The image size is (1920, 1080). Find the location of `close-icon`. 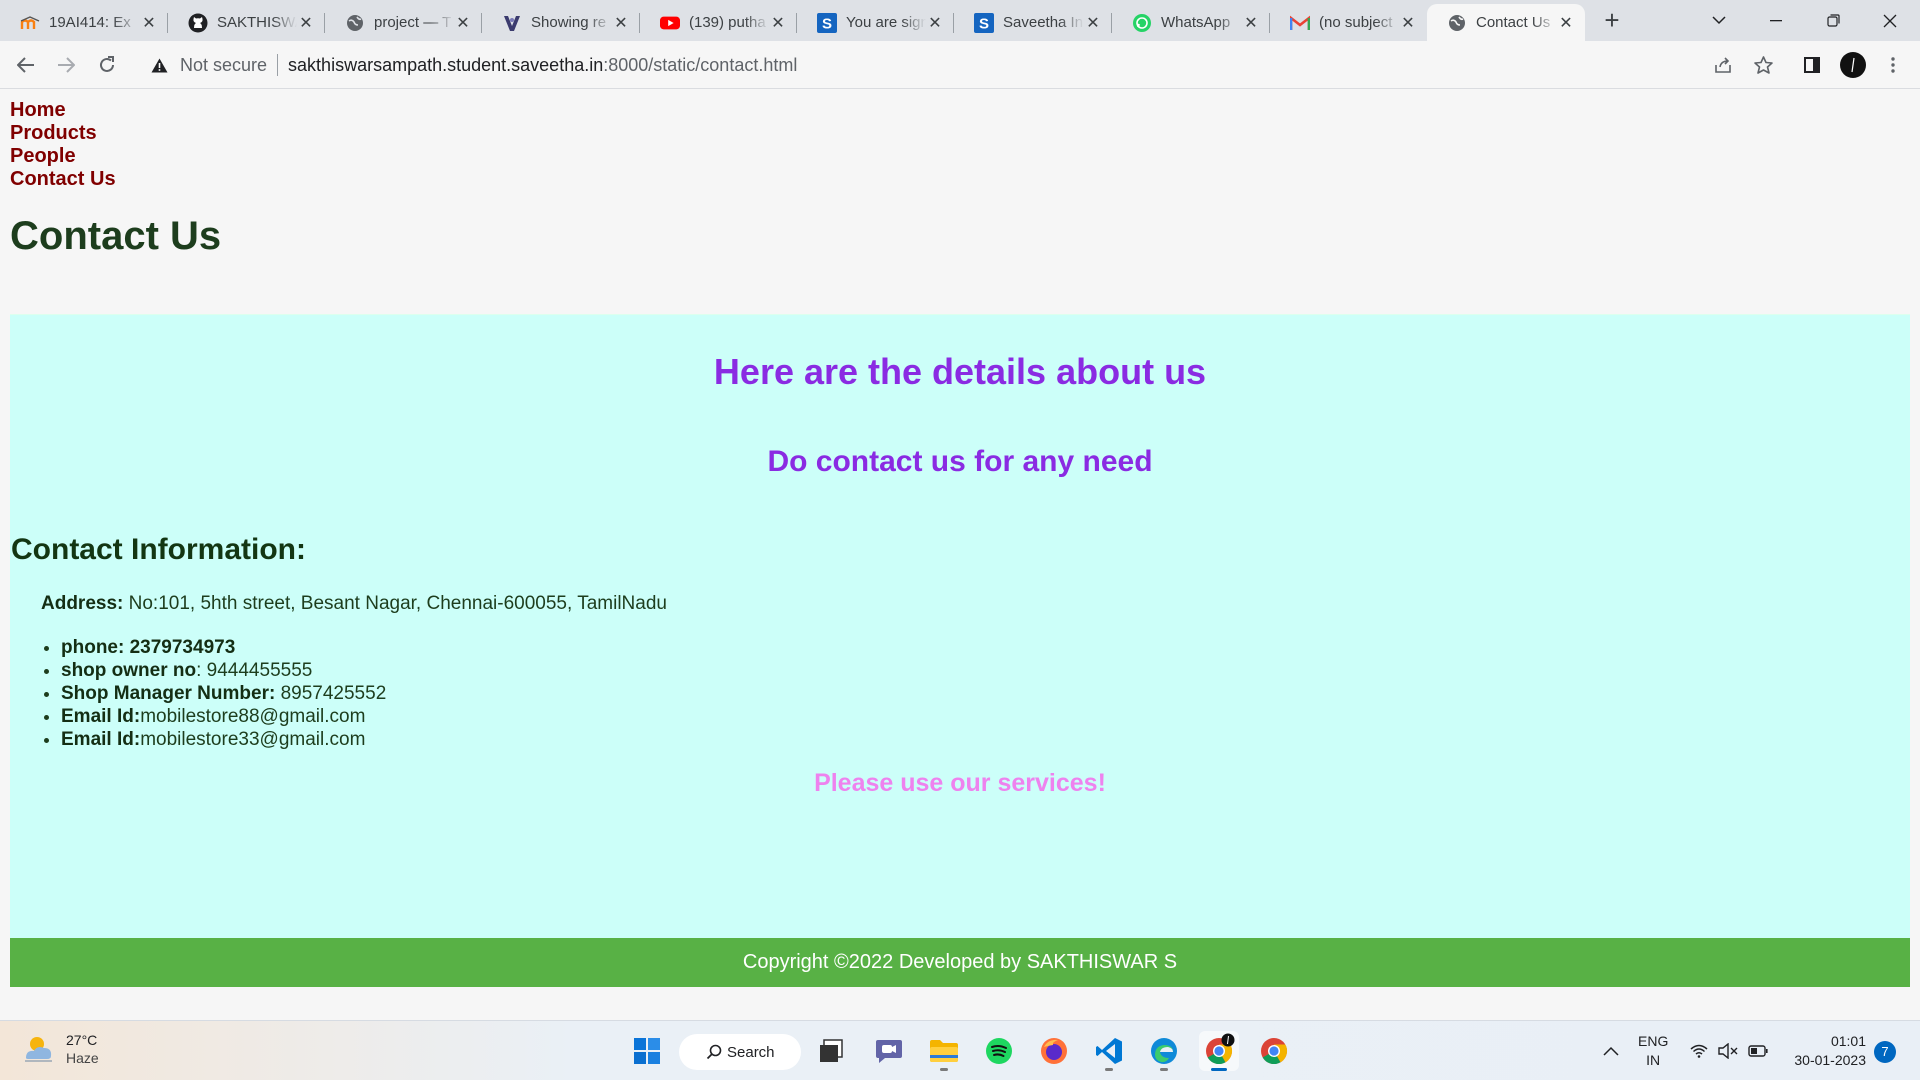

close-icon is located at coordinates (1890, 20).